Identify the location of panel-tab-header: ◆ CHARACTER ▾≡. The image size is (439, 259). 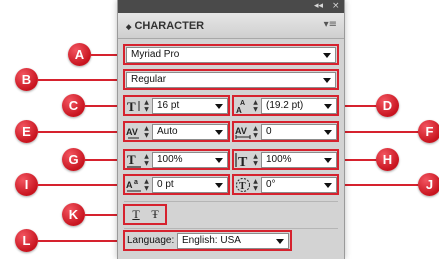
(231, 26).